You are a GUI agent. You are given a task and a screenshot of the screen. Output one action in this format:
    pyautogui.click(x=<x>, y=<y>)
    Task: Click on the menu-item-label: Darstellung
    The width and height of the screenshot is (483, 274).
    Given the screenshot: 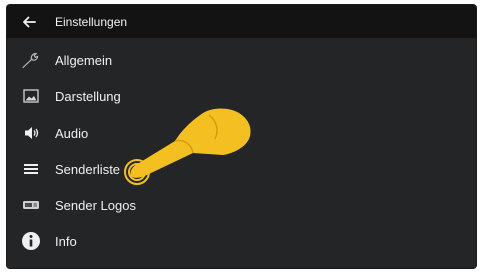 What is the action you would take?
    pyautogui.click(x=88, y=96)
    